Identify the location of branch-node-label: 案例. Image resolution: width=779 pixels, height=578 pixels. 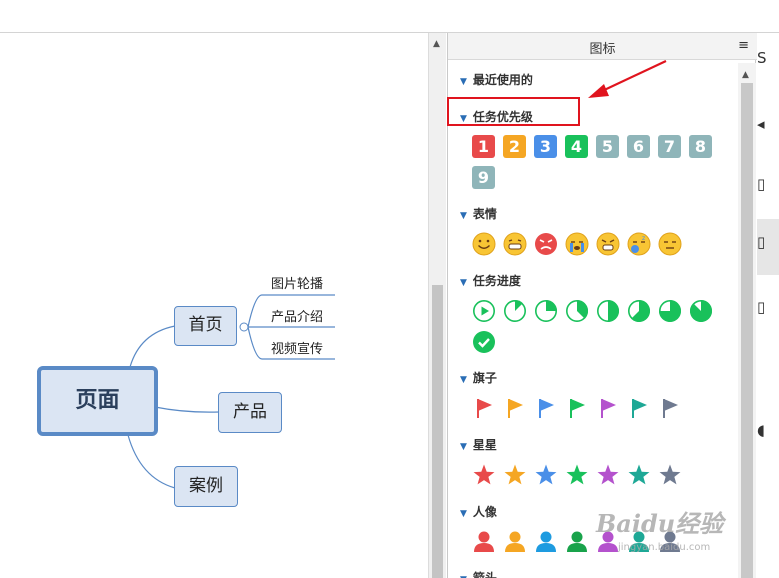
(206, 486).